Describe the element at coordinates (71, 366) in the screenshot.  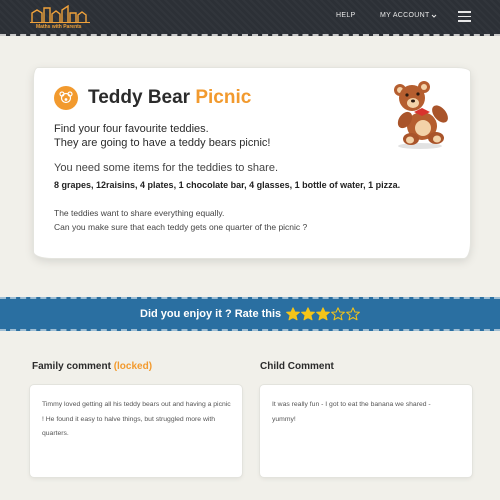
I see `family-comment-title: Family comment` at that location.